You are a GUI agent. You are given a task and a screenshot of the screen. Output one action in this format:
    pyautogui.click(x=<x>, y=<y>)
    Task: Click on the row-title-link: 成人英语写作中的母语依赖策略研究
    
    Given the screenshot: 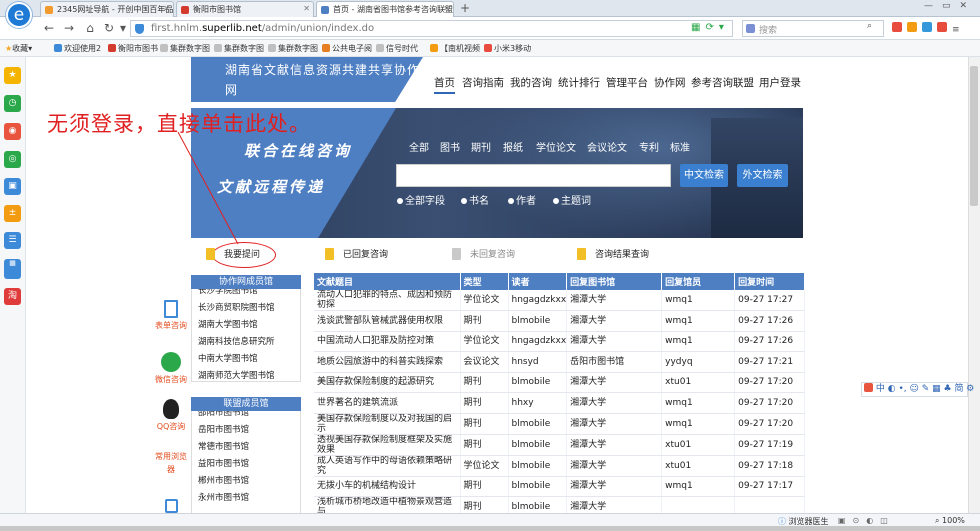 What is the action you would take?
    pyautogui.click(x=387, y=466)
    